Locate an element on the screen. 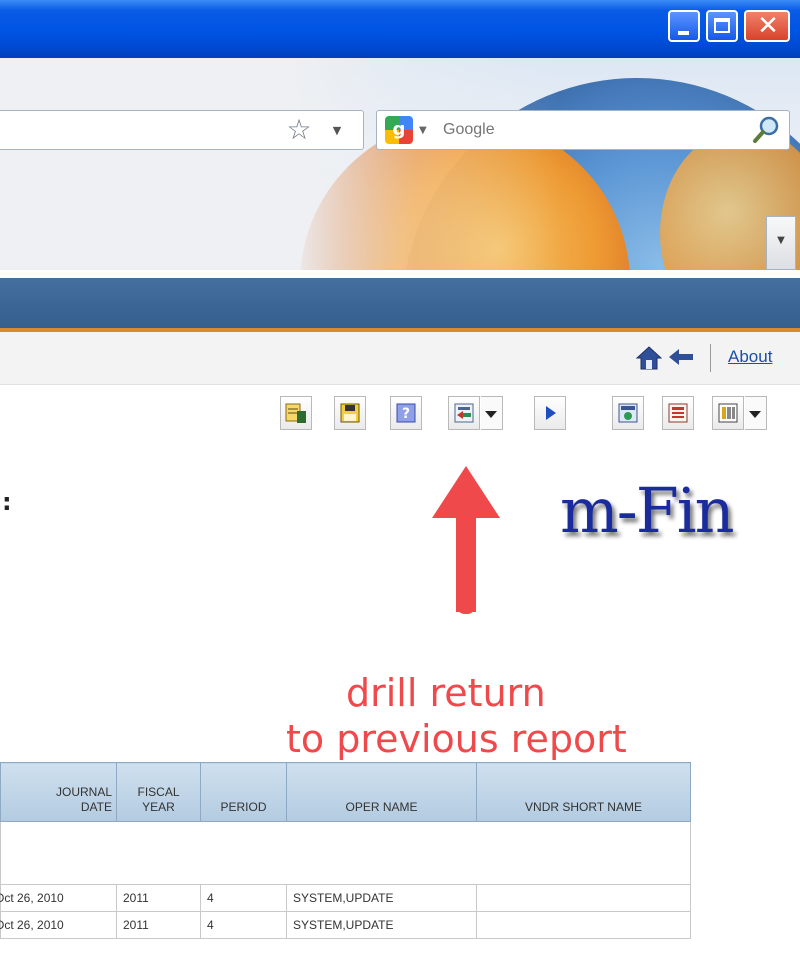  maximize-icon is located at coordinates (722, 25).